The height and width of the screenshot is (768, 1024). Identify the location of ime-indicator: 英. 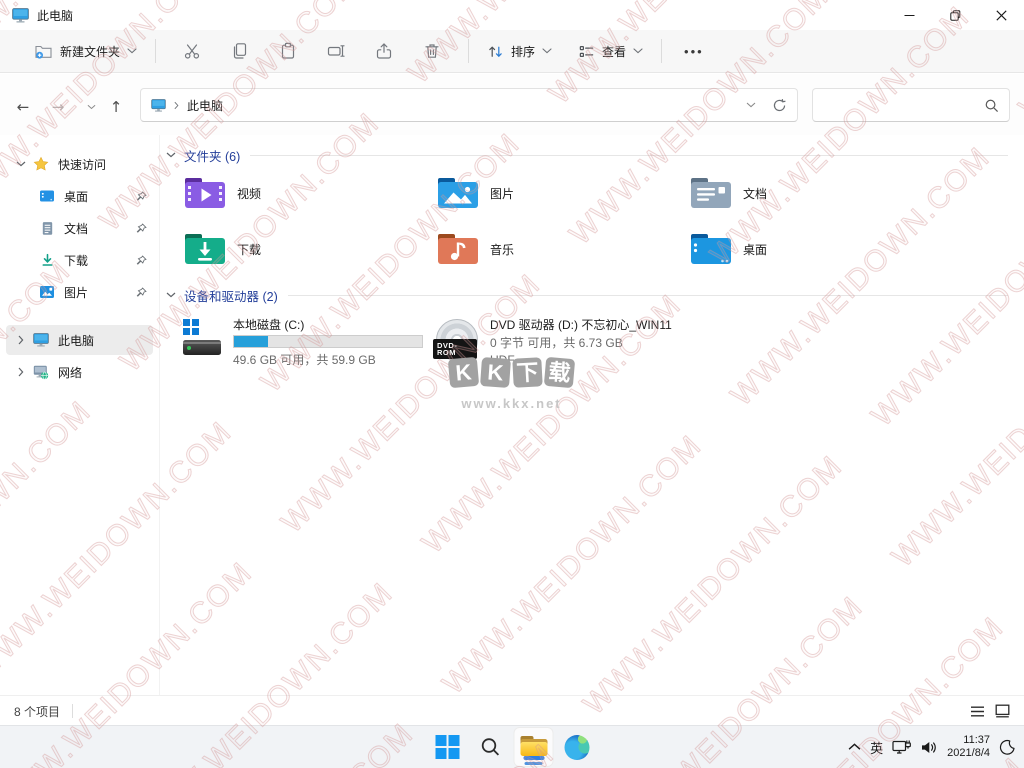
(876, 747).